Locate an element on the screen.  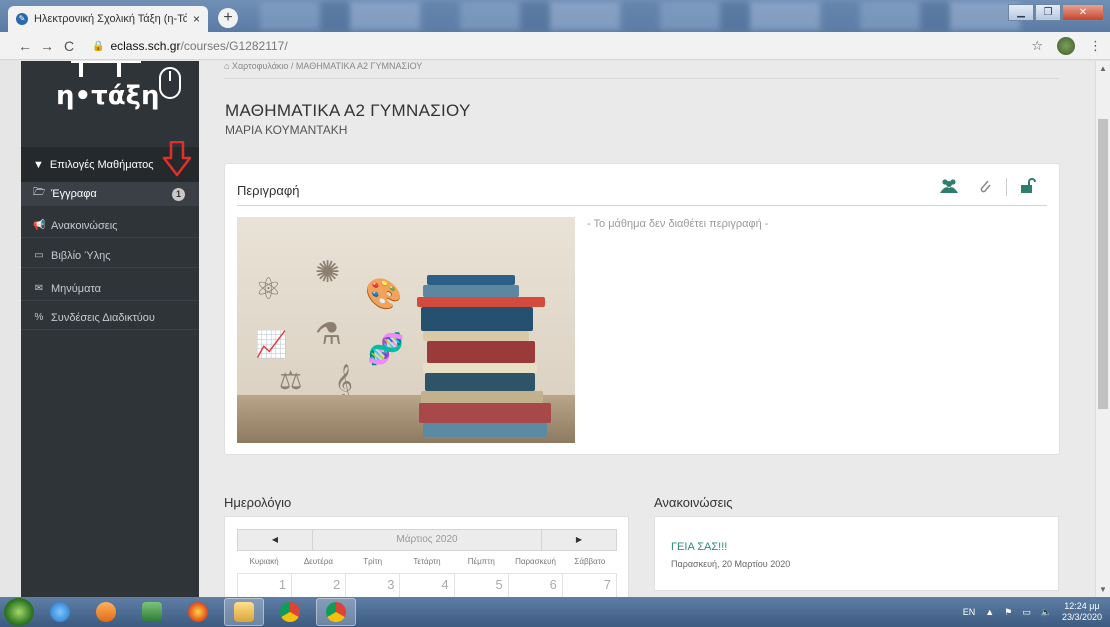
dna-icon: 🧬 is located at coordinates (386, 349).